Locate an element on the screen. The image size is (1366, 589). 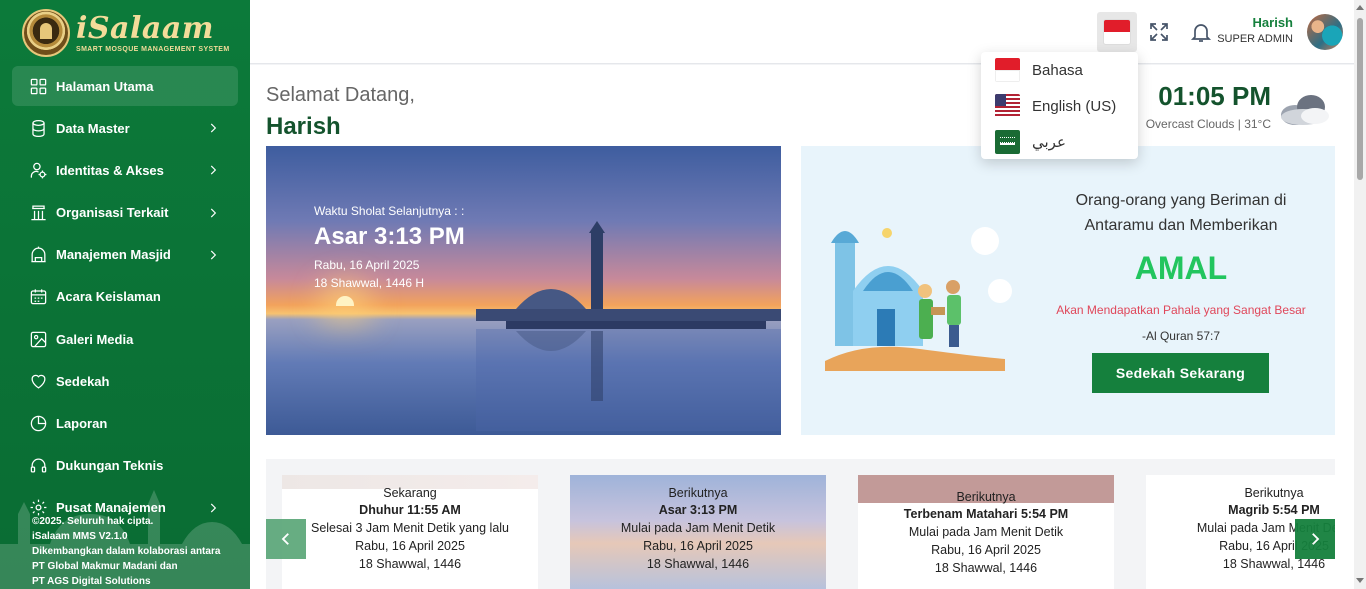
bell-icon is located at coordinates (1201, 32).